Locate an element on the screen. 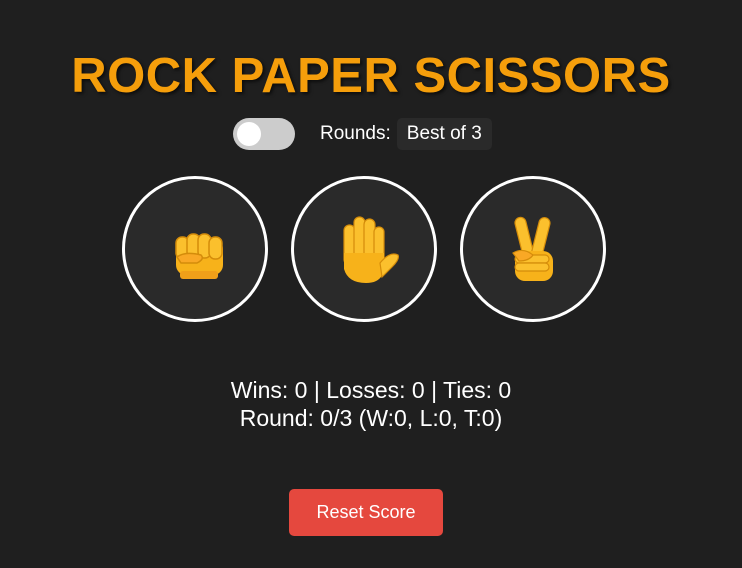 This screenshot has height=568, width=742. paper-button is located at coordinates (364, 249).